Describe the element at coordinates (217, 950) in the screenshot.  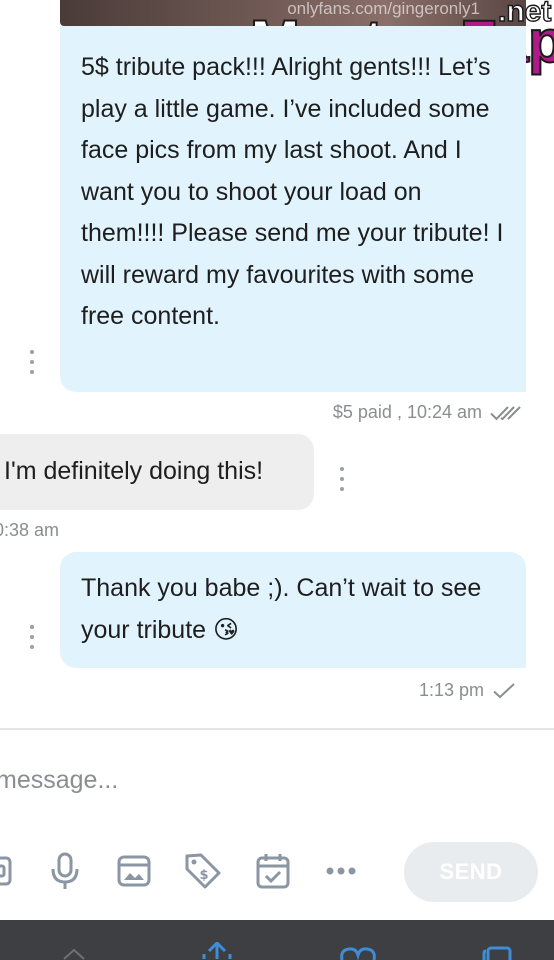
I see `share-icon` at that location.